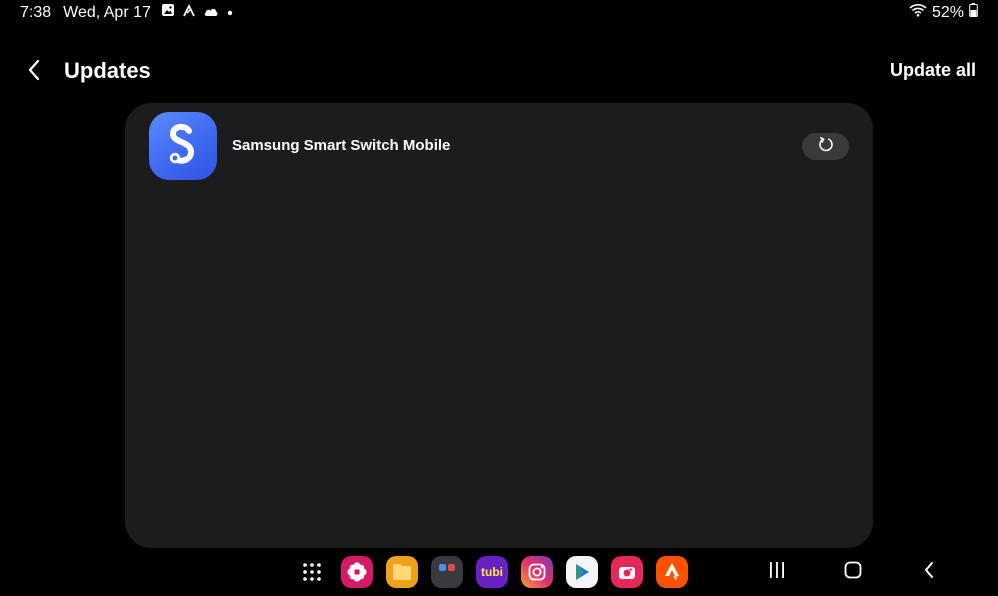 This screenshot has width=998, height=596. I want to click on app-drawer-icon, so click(312, 572).